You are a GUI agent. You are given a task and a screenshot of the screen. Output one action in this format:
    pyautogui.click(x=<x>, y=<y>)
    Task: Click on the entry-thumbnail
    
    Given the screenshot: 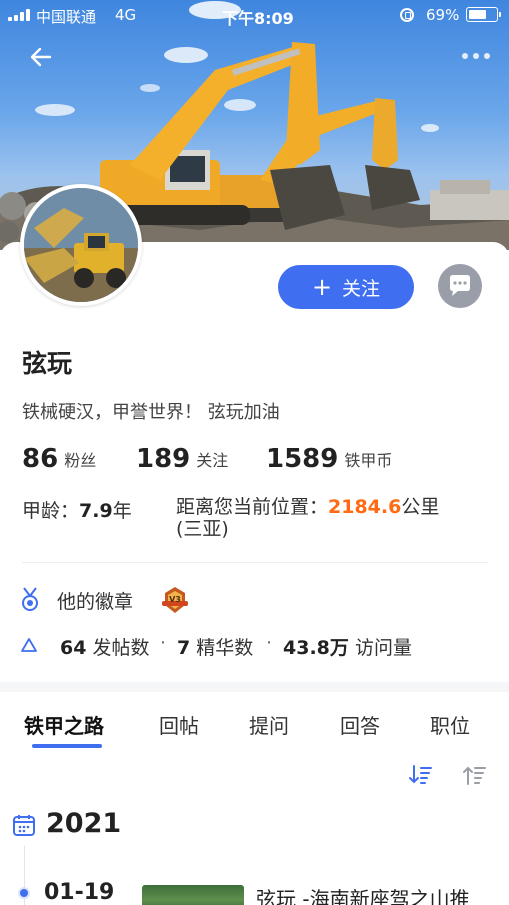 What is the action you would take?
    pyautogui.click(x=193, y=895)
    